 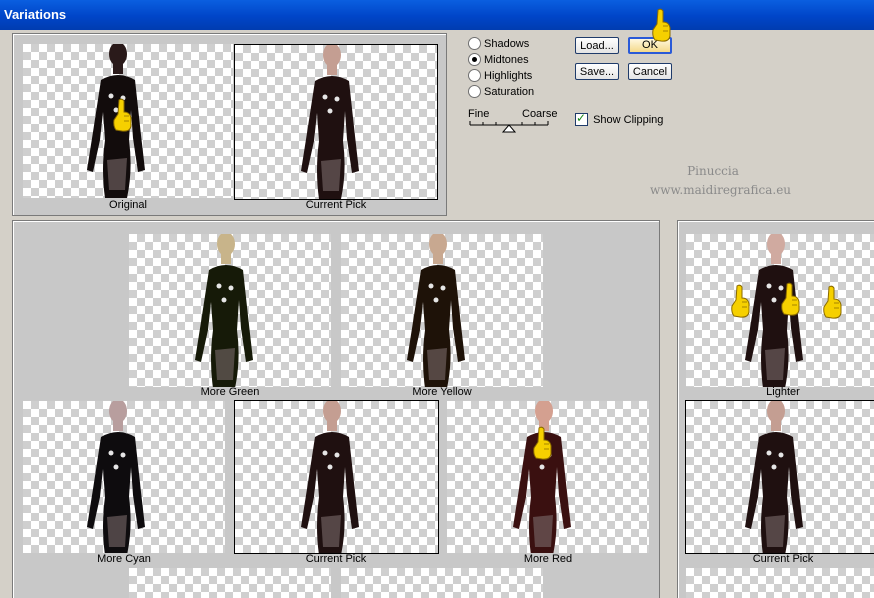 I want to click on watermark: Pinuccia www.maidiregrafica.eu, so click(x=721, y=180).